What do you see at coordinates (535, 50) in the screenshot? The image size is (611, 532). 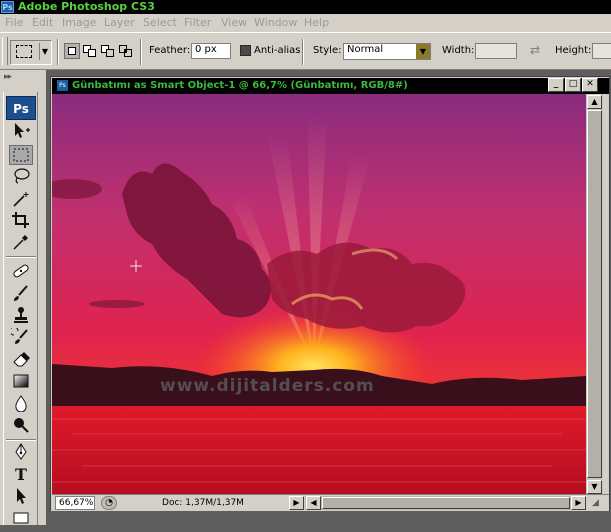 I see `swap-dimensions-icon: ⇄` at bounding box center [535, 50].